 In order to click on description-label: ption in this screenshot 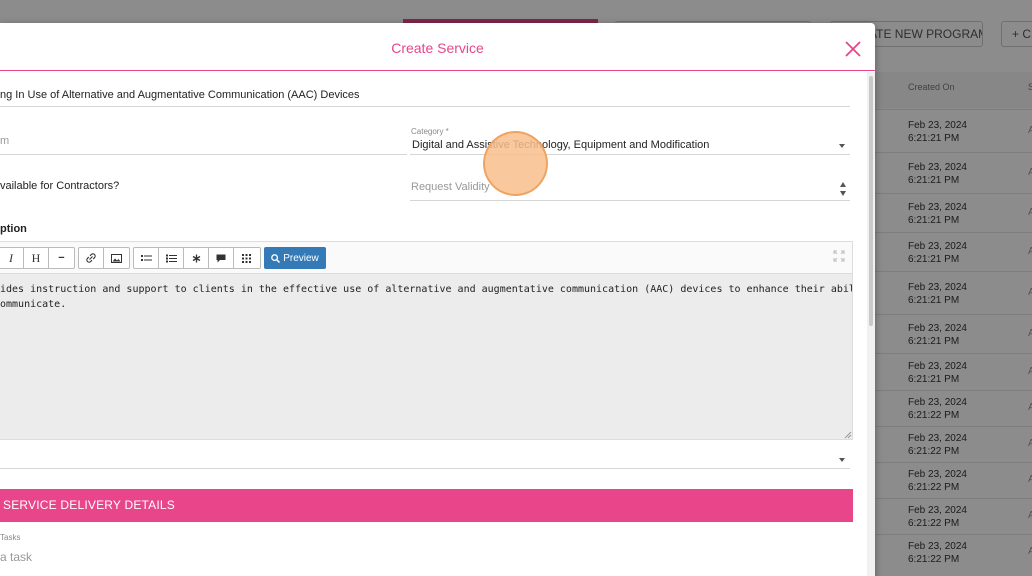, I will do `click(13, 229)`.